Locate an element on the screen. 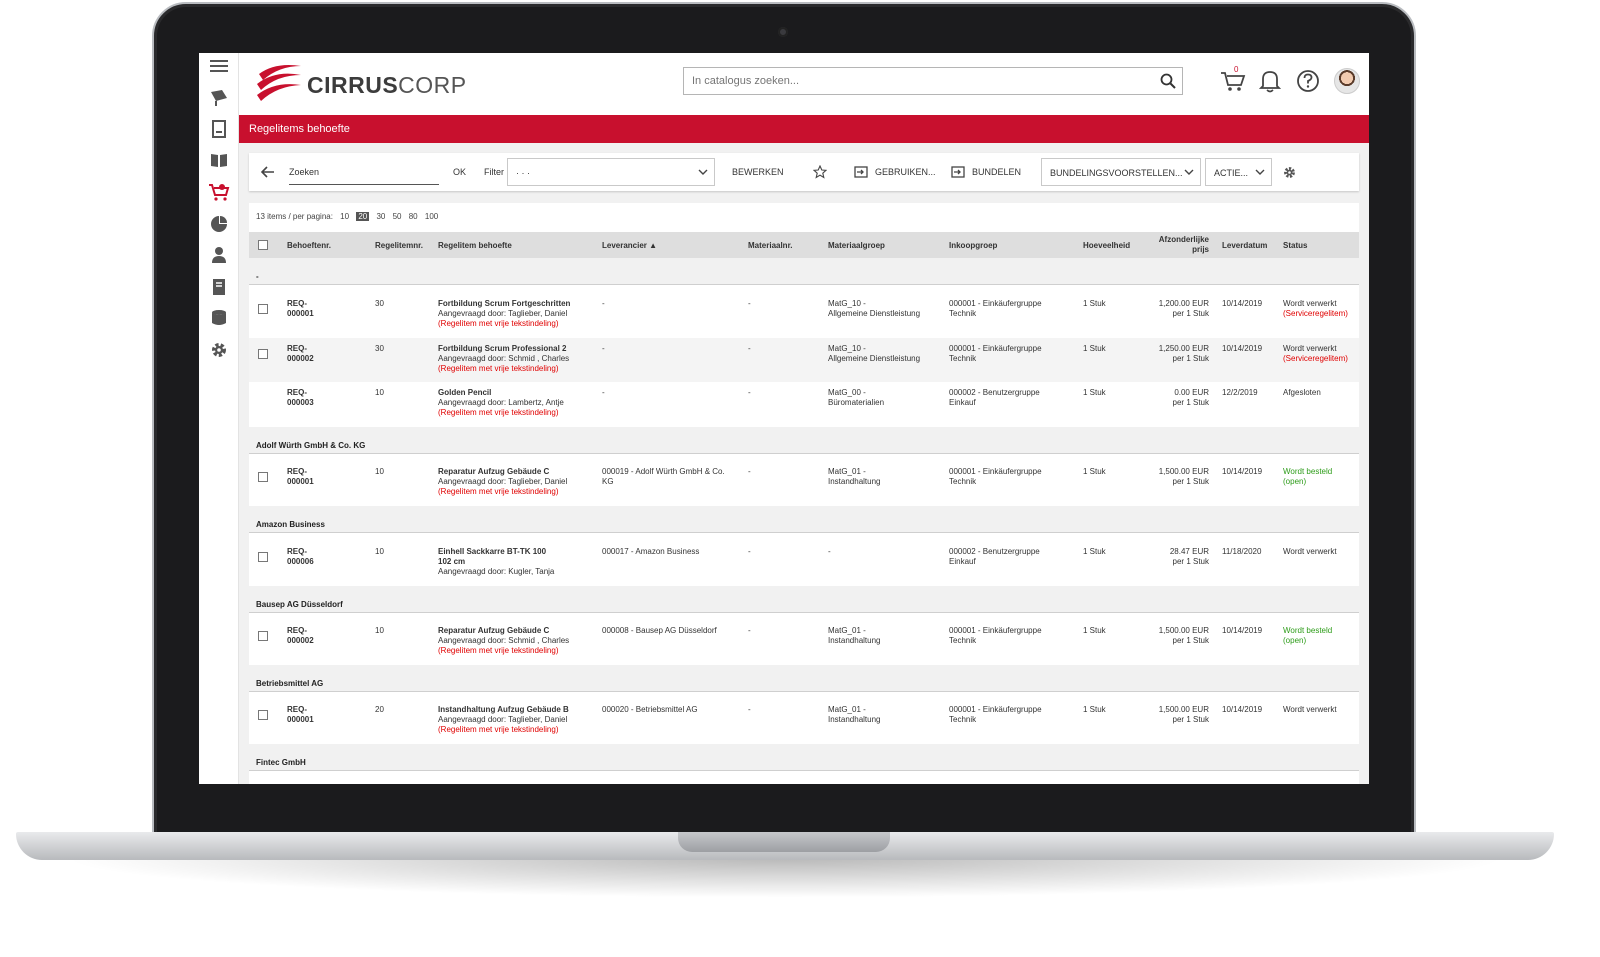  help-button is located at coordinates (1308, 81).